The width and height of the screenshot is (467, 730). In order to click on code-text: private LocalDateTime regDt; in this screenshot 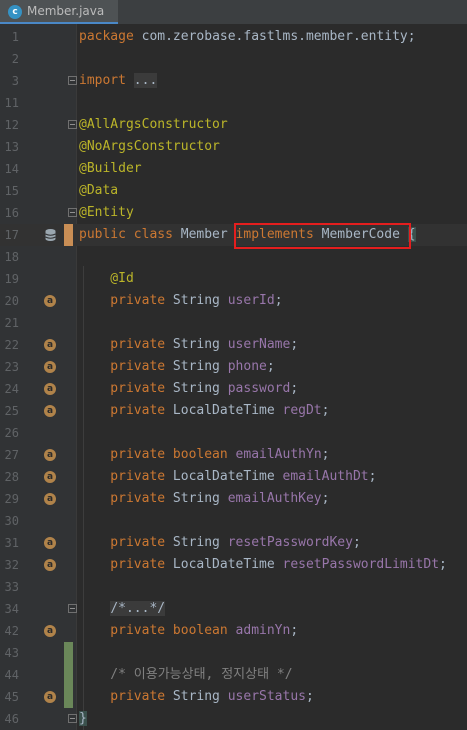, I will do `click(204, 411)`.